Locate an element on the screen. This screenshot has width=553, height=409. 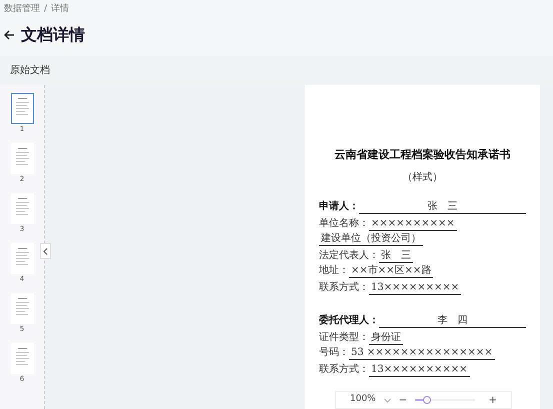
field-label: 单位名称： is located at coordinates (344, 224).